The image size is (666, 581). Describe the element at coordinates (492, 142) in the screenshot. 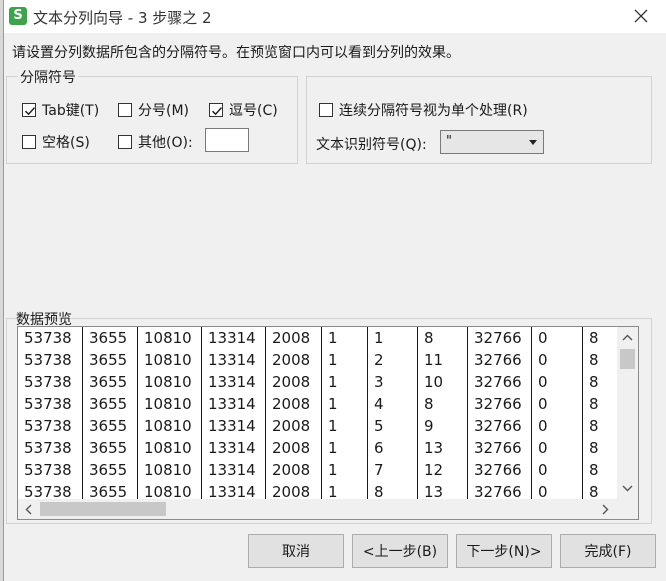

I see `text-qualifier-select: "` at that location.